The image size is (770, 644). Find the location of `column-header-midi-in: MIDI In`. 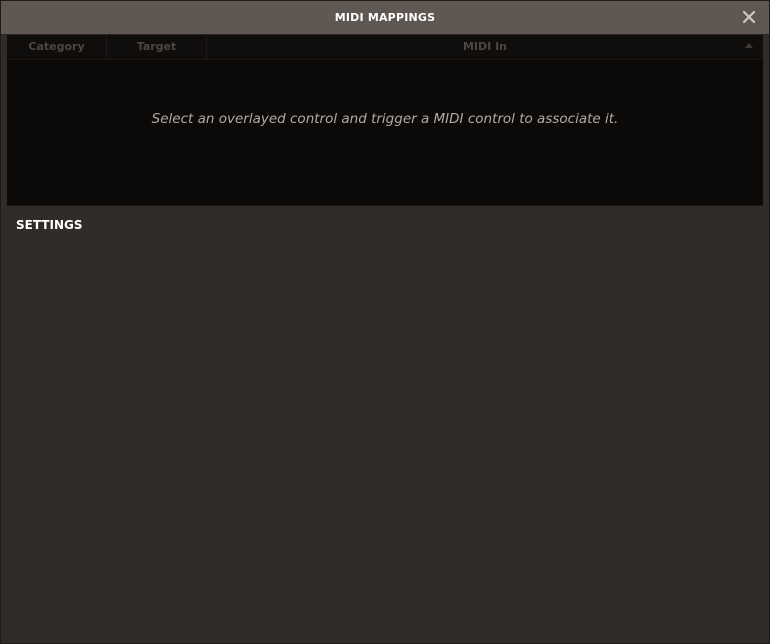

column-header-midi-in: MIDI In is located at coordinates (485, 47).